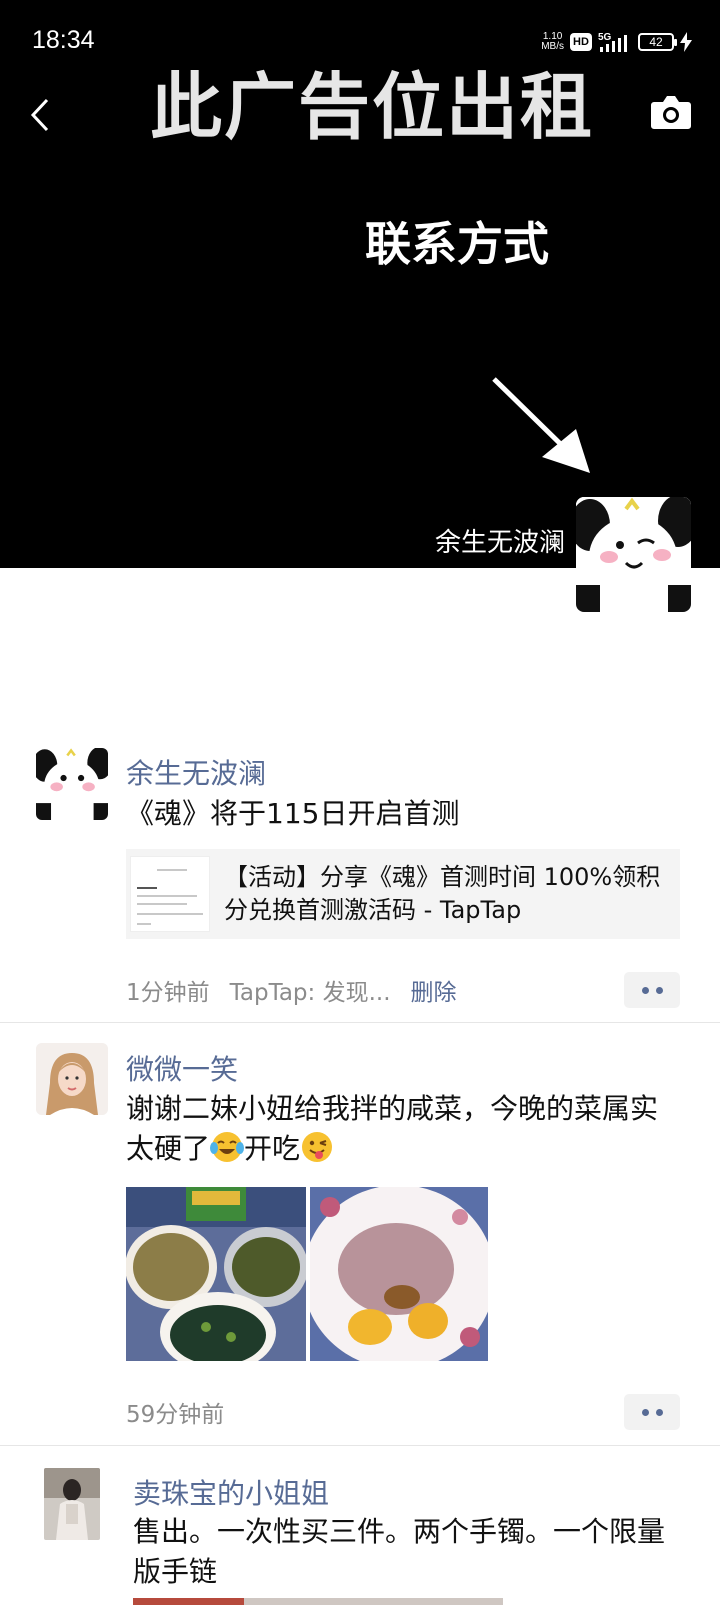 This screenshot has width=720, height=1605. I want to click on winking-tongue-emoji-icon, so click(317, 1147).